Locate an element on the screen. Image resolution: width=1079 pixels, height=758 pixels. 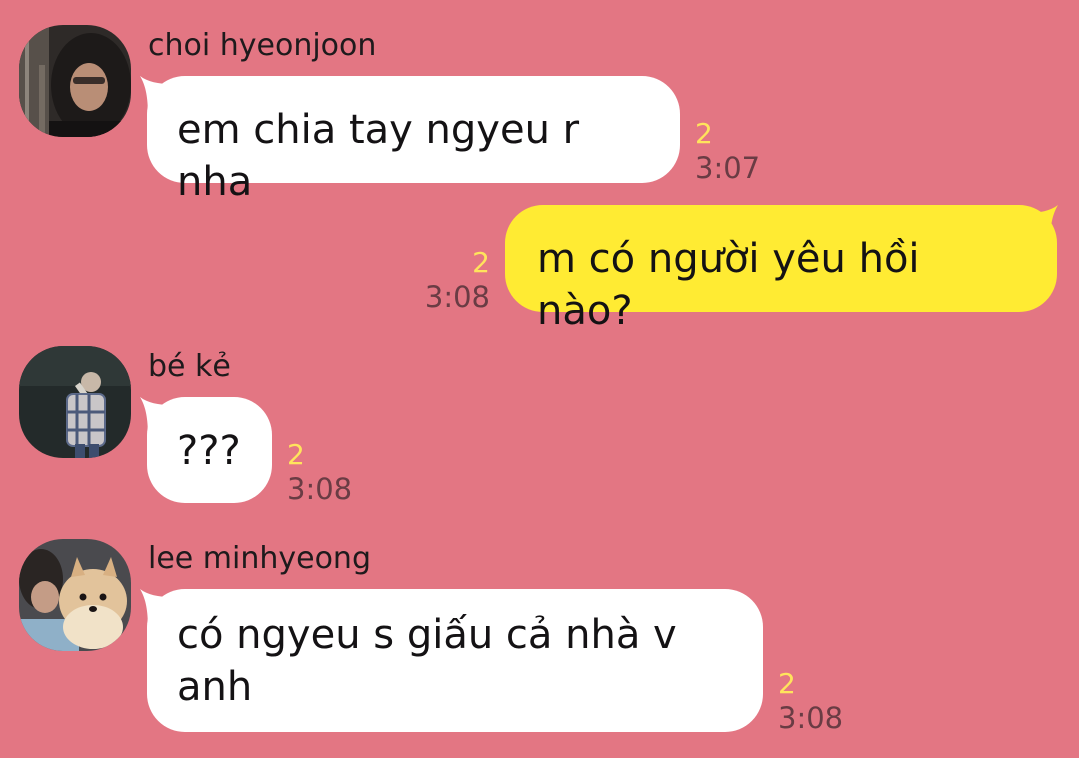
bubble-tail is located at coordinates (1042, 225).